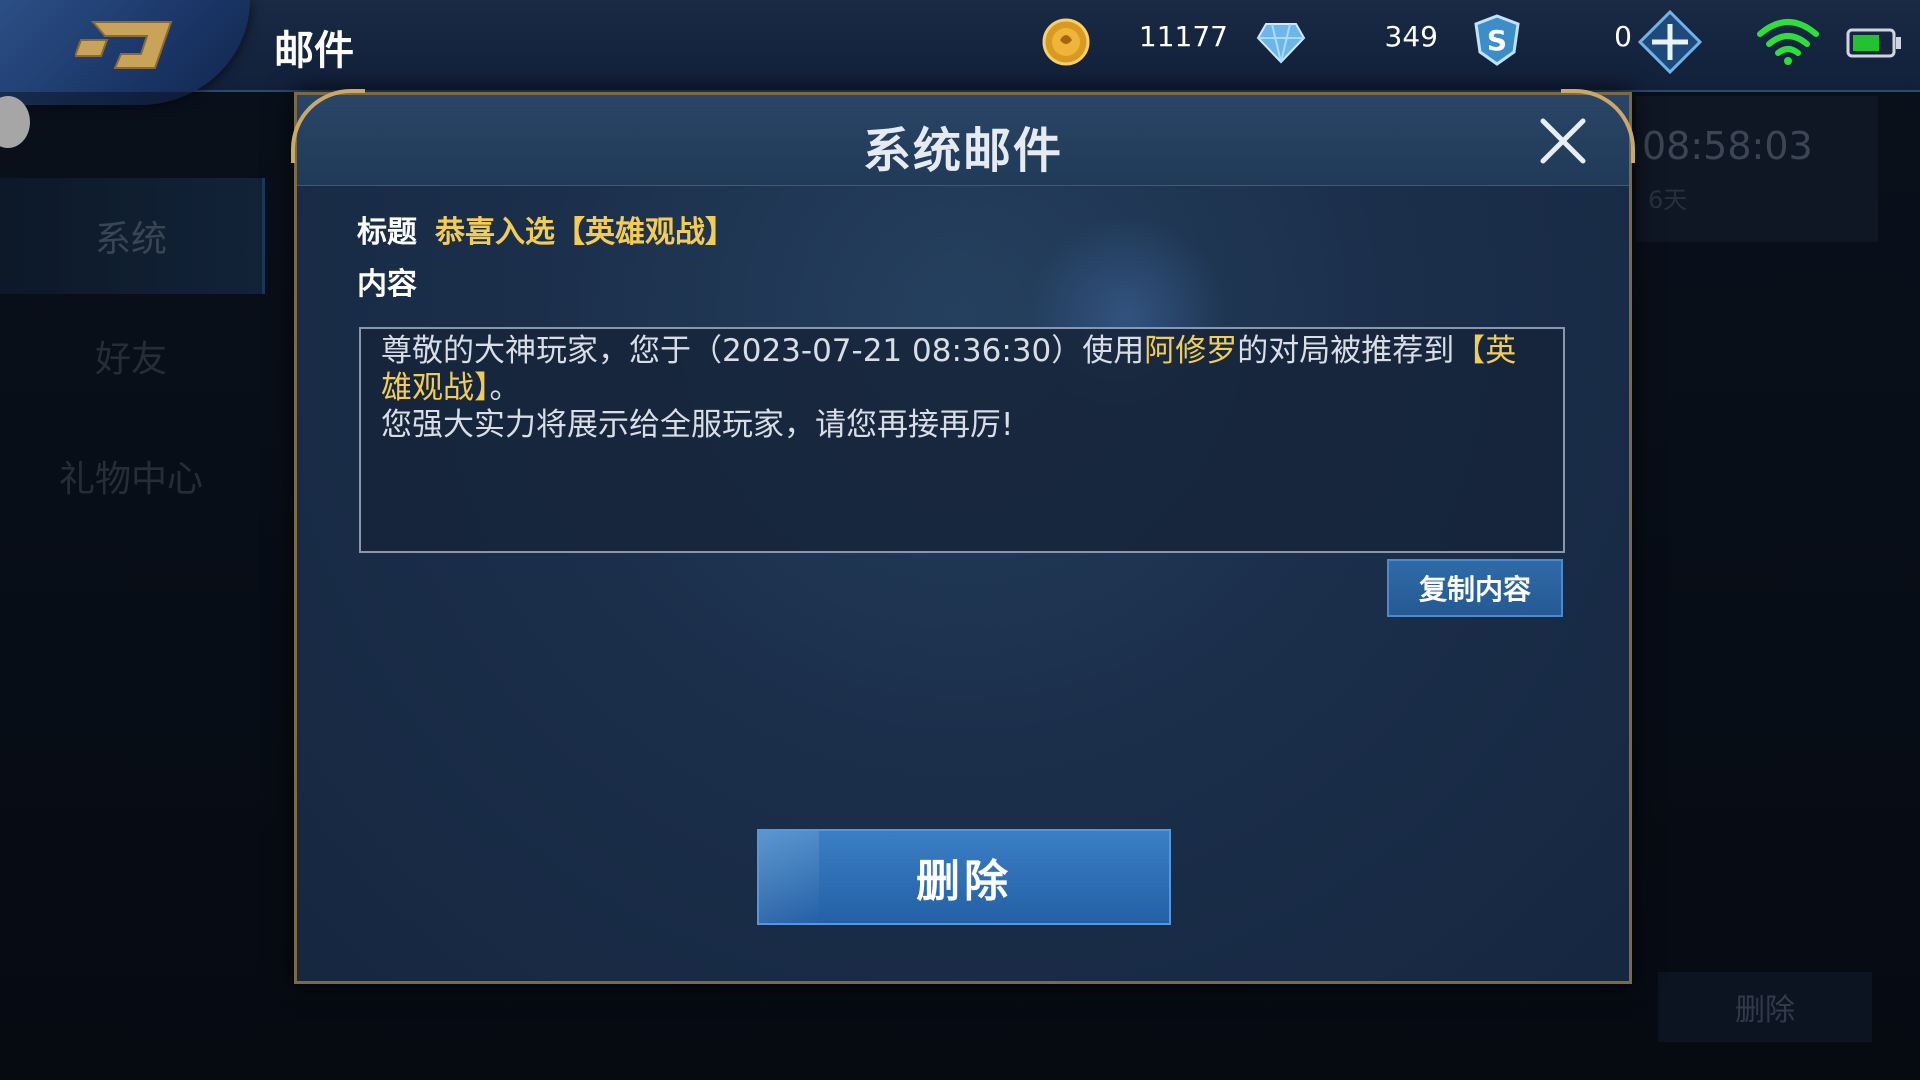 The width and height of the screenshot is (1920, 1080). What do you see at coordinates (387, 284) in the screenshot?
I see `content-label: 内容` at bounding box center [387, 284].